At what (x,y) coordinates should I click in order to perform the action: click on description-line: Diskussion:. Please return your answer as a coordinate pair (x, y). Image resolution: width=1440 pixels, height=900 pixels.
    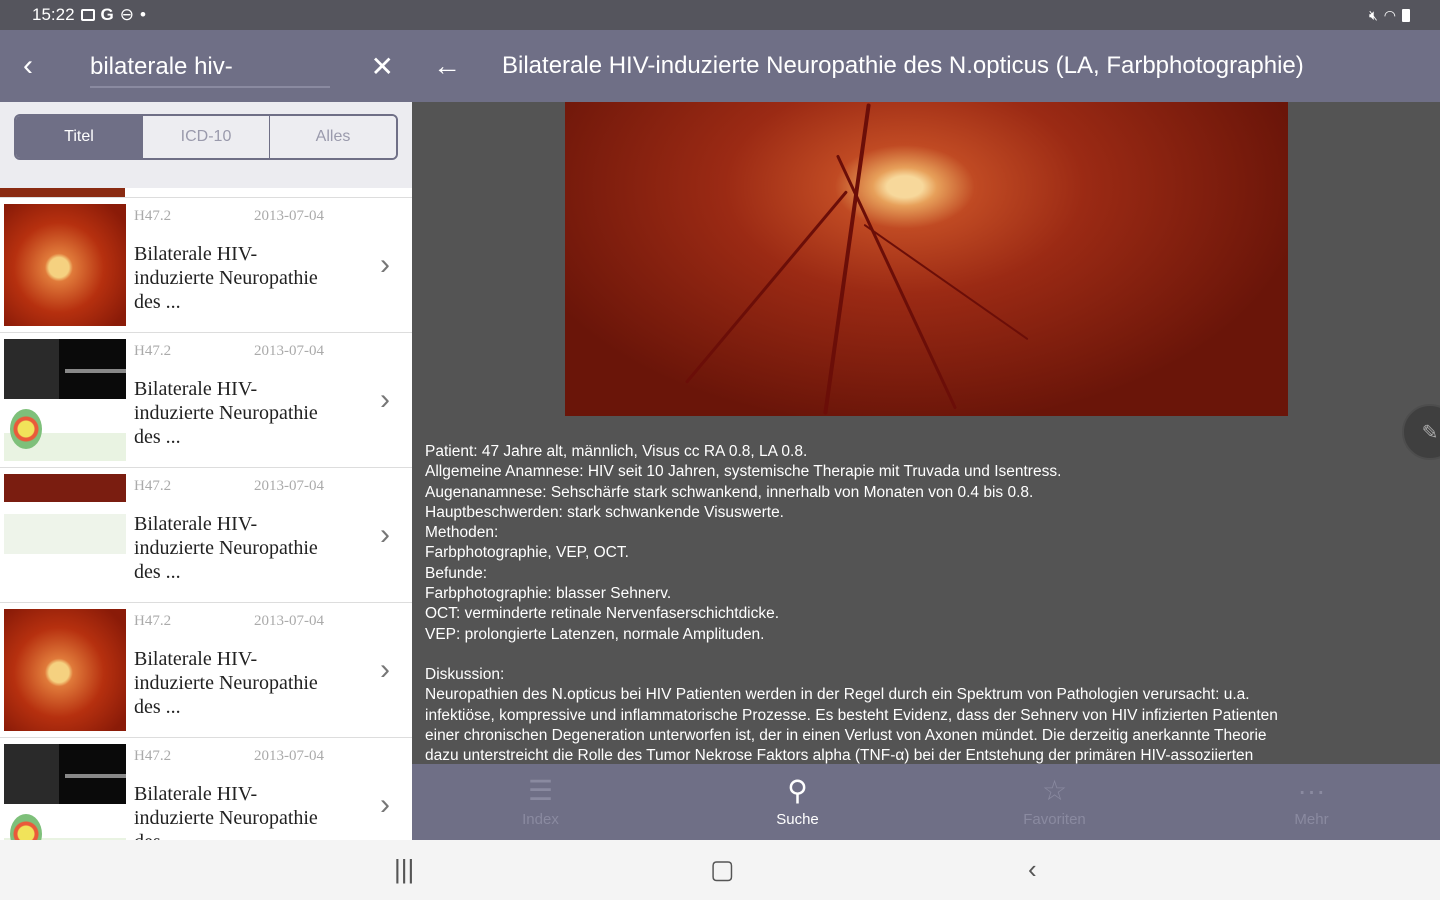
    Looking at the image, I should click on (465, 674).